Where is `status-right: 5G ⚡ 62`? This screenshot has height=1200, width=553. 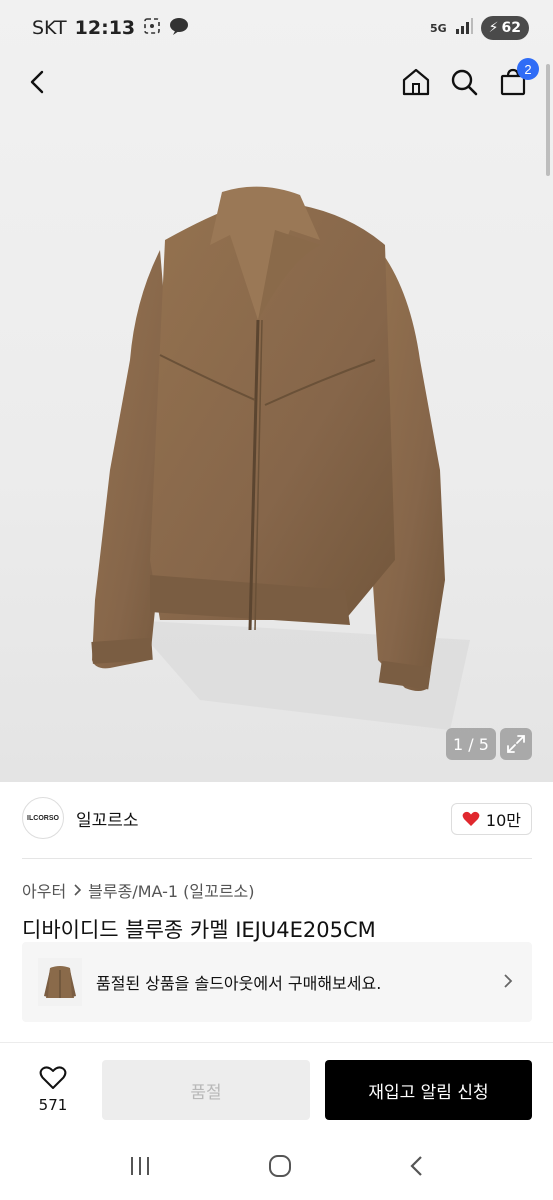 status-right: 5G ⚡ 62 is located at coordinates (479, 28).